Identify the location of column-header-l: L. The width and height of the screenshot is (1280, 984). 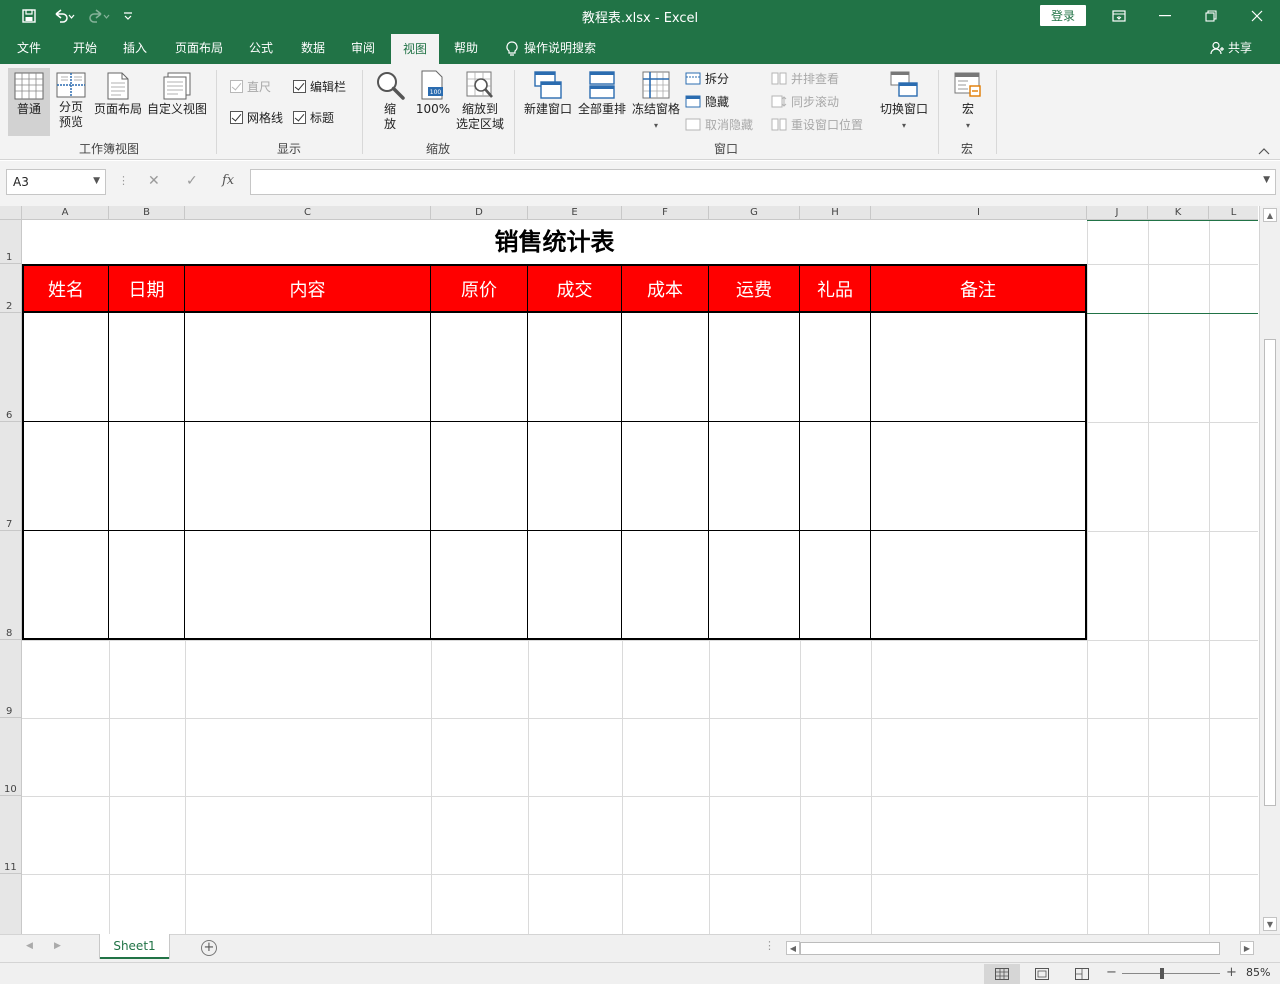
(1233, 213).